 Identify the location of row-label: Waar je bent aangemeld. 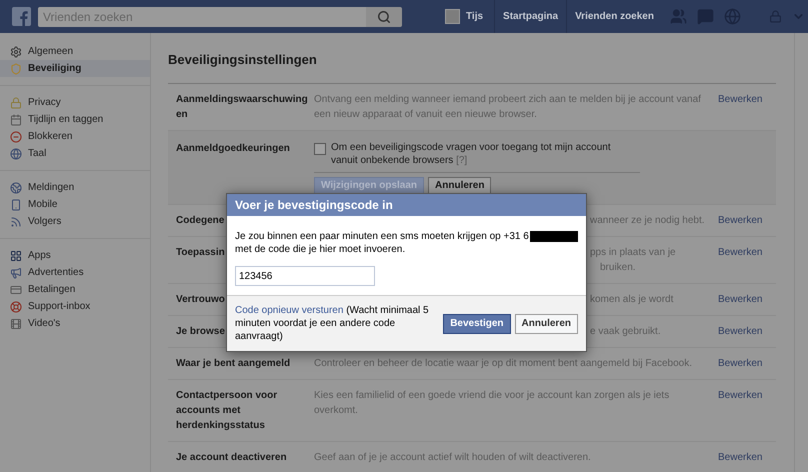
(233, 364).